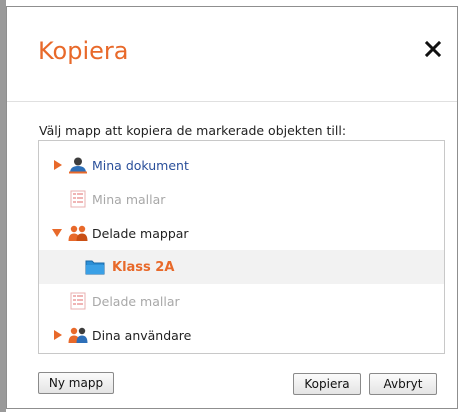 This screenshot has width=461, height=412. I want to click on collapse-arrow-icon, so click(57, 233).